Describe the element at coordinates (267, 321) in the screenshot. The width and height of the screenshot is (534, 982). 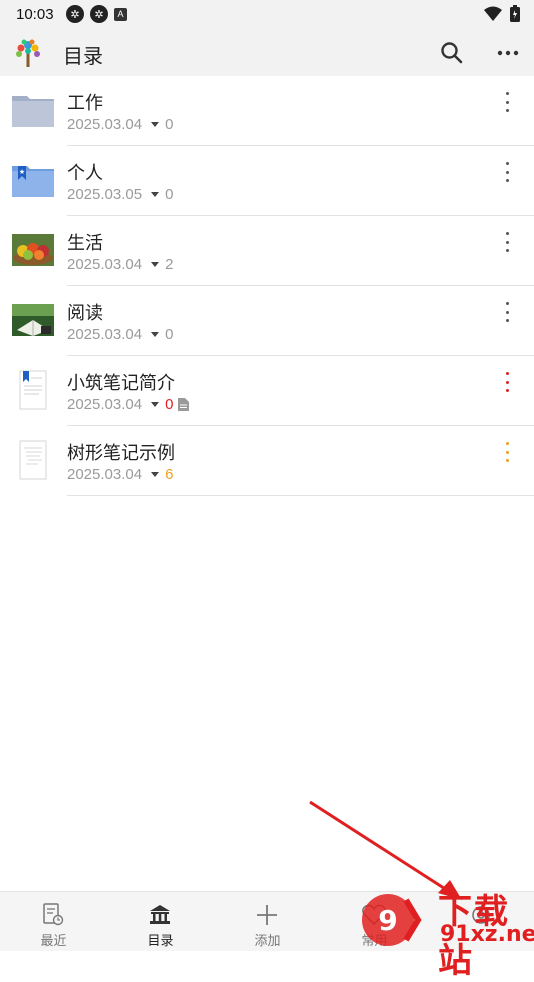
I see `list-item: 阅读 2025.03.04 0` at that location.